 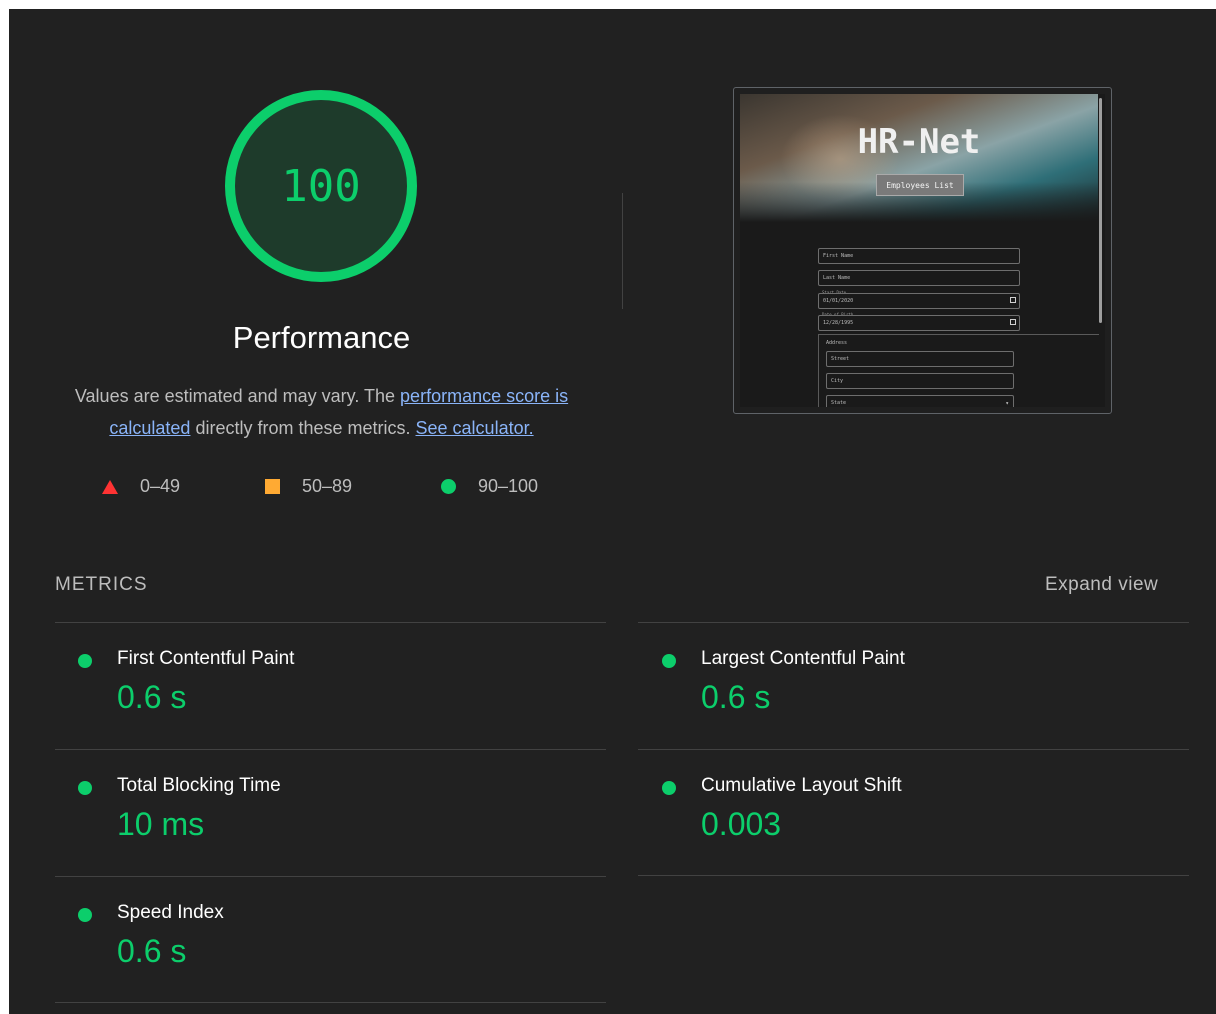 I want to click on app-title: HR-Net, so click(x=919, y=142).